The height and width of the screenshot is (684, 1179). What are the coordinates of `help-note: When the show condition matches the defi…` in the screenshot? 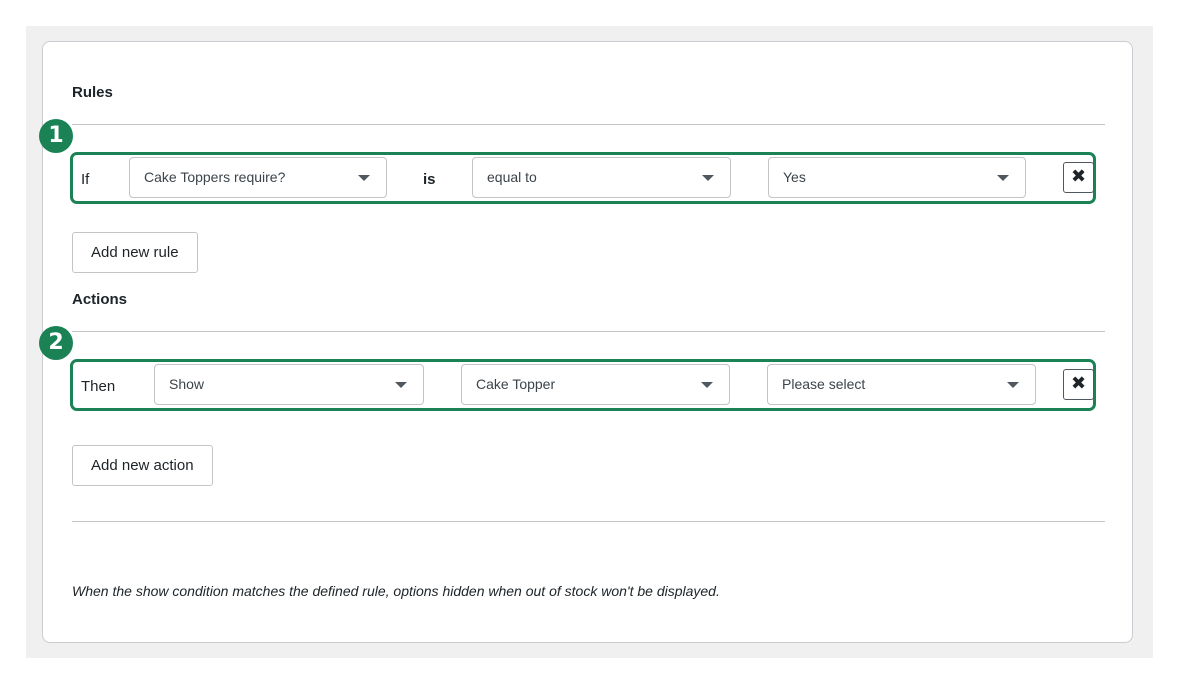 It's located at (396, 591).